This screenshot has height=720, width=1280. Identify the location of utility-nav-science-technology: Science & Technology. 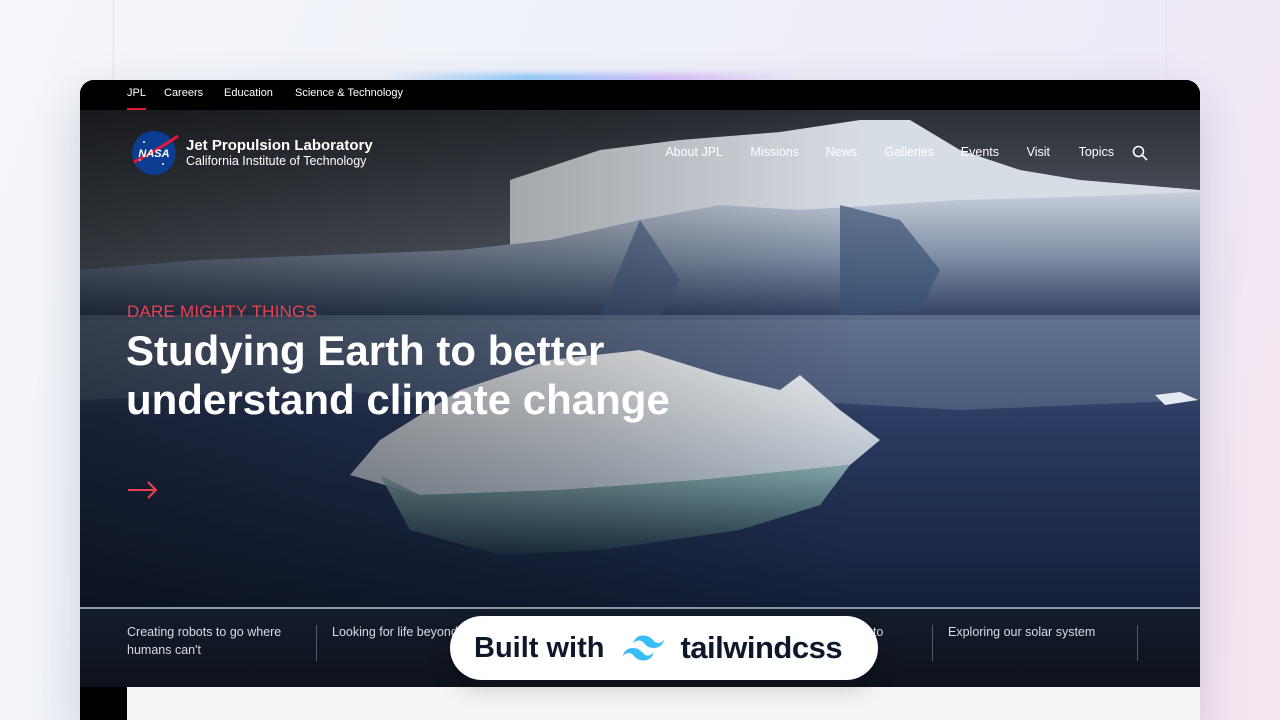
(349, 93).